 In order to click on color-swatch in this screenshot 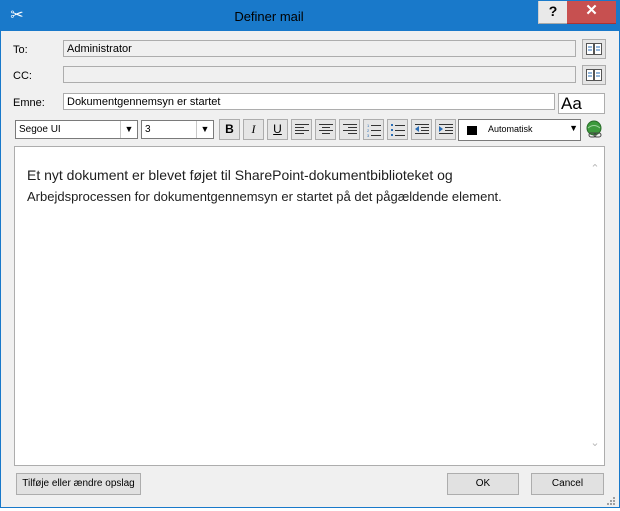, I will do `click(472, 130)`.